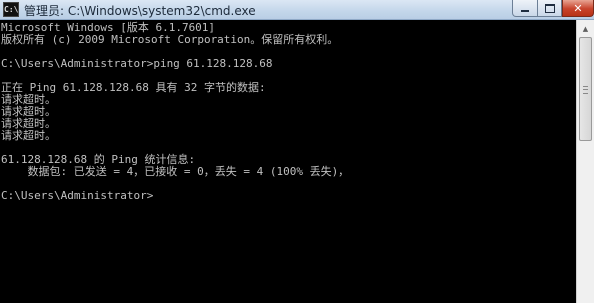 The height and width of the screenshot is (303, 594). Describe the element at coordinates (585, 161) in the screenshot. I see `vertical-scrollbar: ▲` at that location.